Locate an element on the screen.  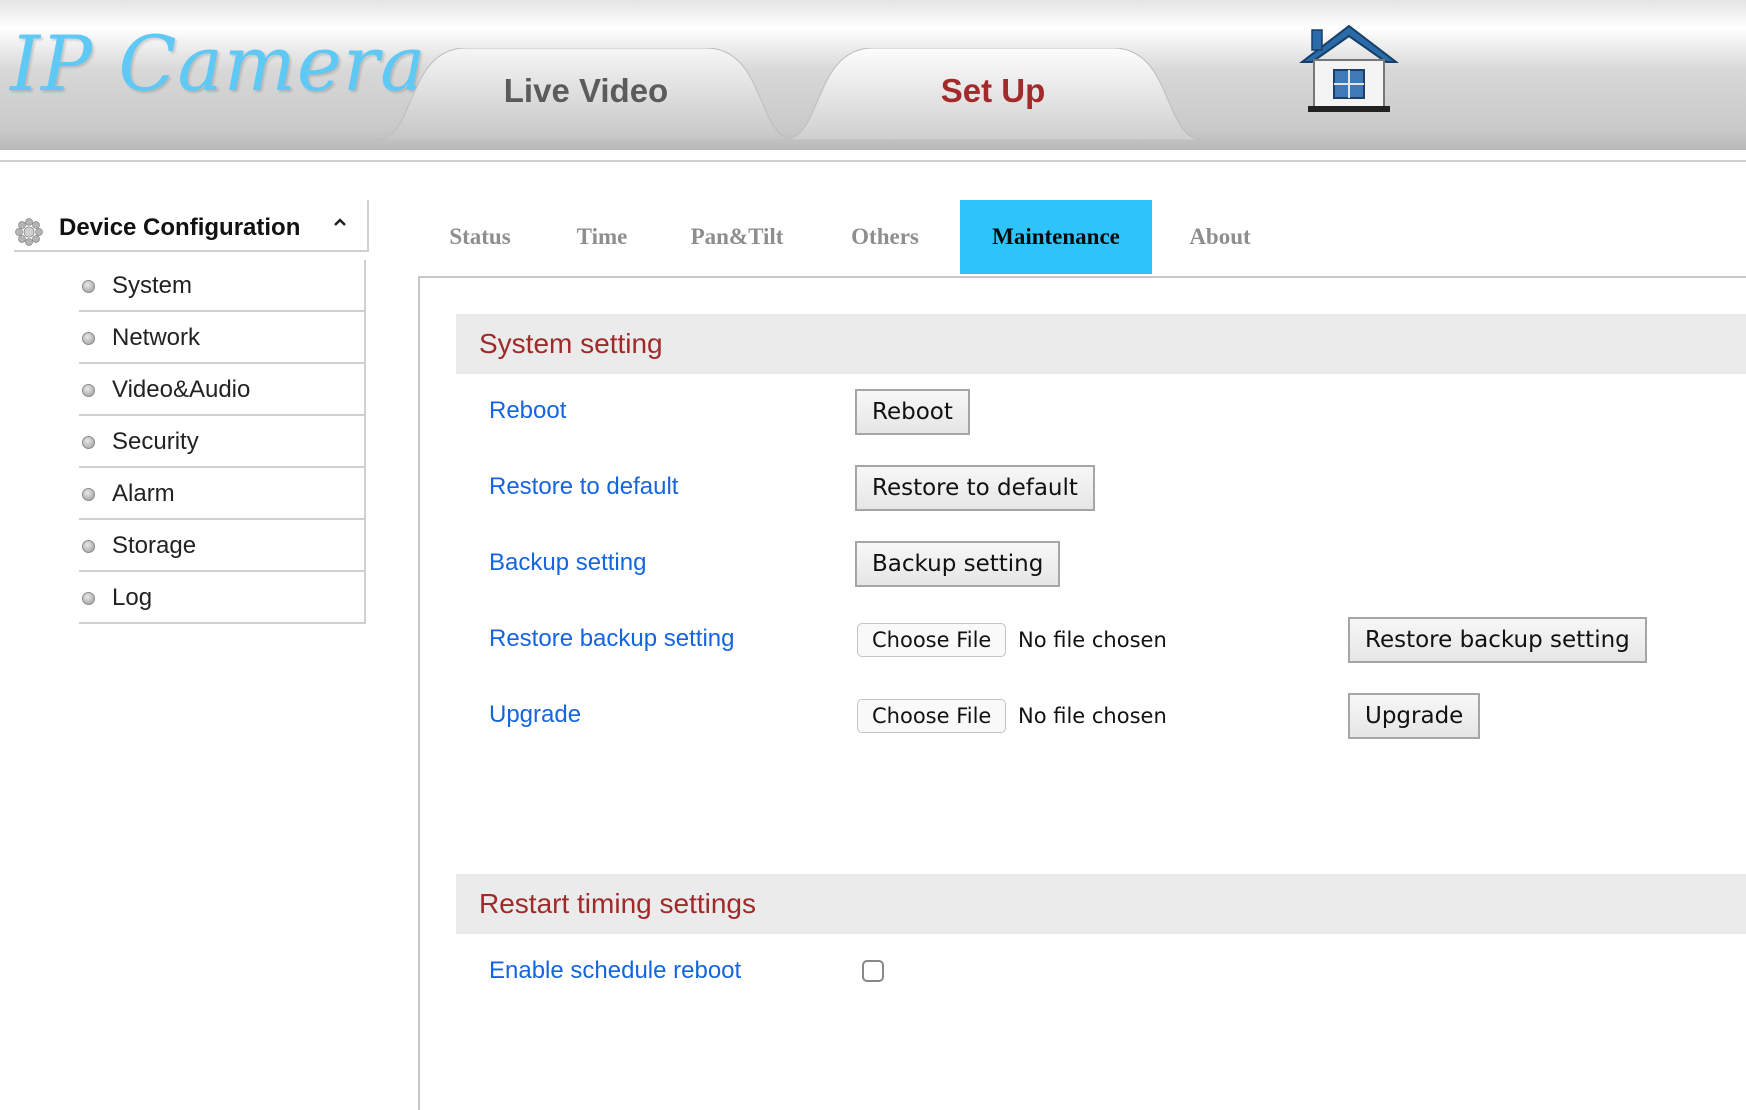
upgrade-button: Upgrade is located at coordinates (1414, 716).